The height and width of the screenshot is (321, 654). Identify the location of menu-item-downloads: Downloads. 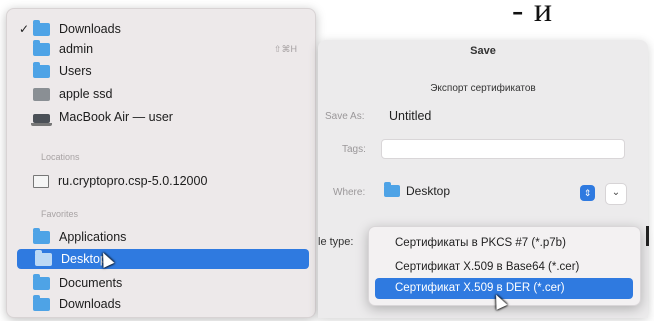
(160, 304).